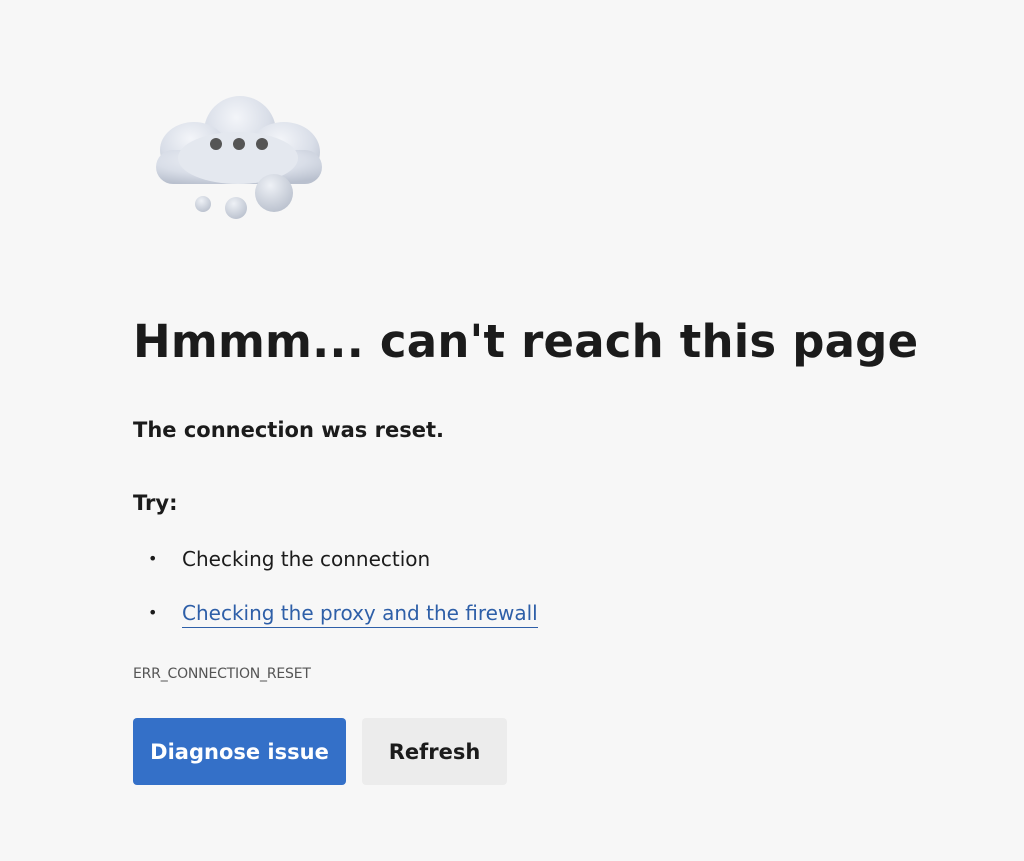  I want to click on proxy-firewall-link: Checking the proxy and the firewall, so click(360, 614).